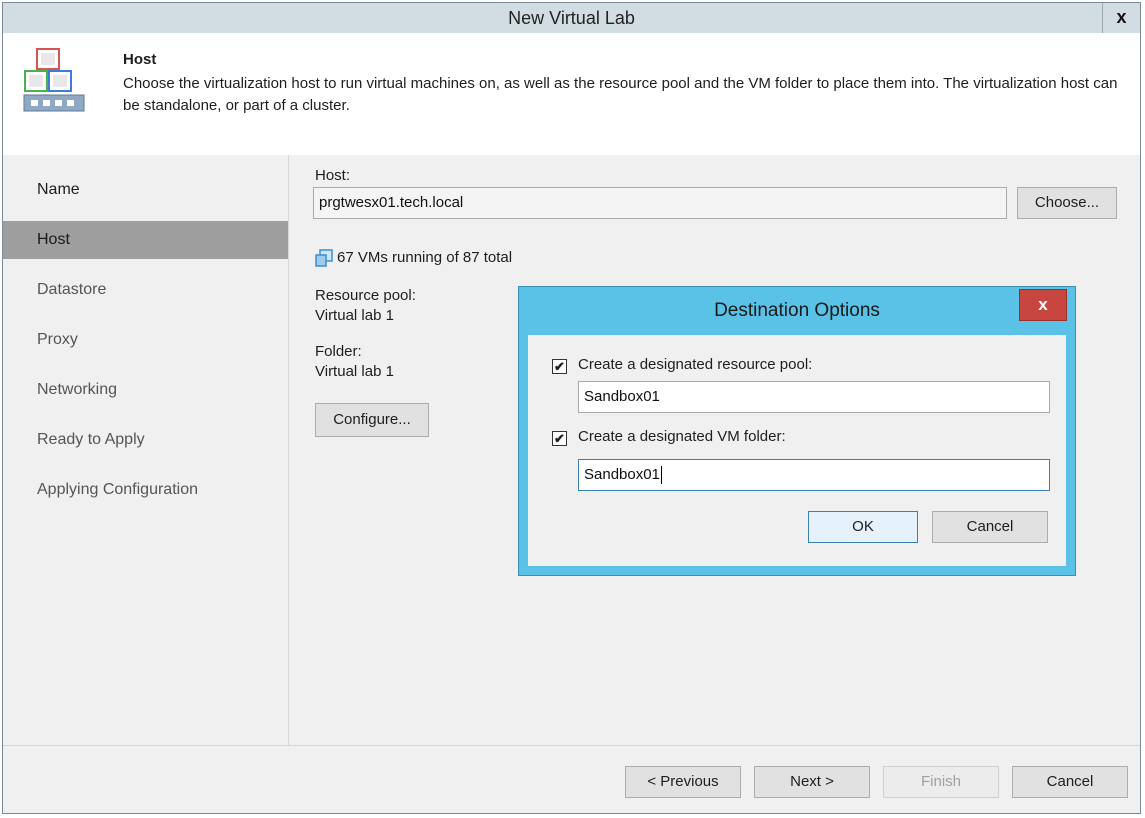  Describe the element at coordinates (333, 175) in the screenshot. I see `host-label: Host:` at that location.